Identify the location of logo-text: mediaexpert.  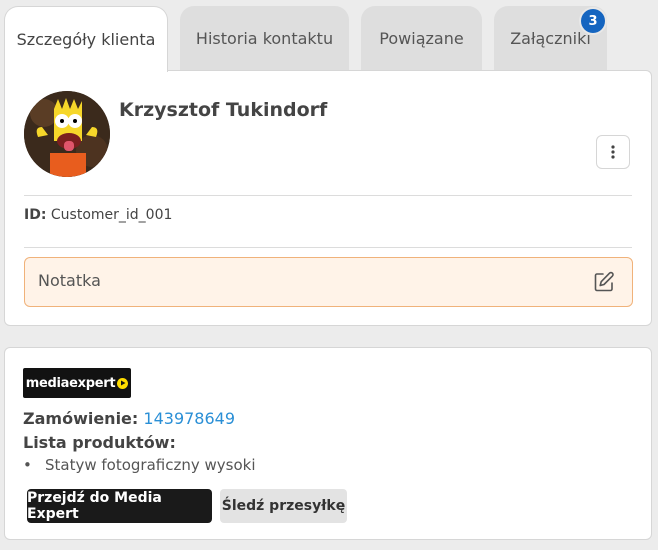
(70, 383).